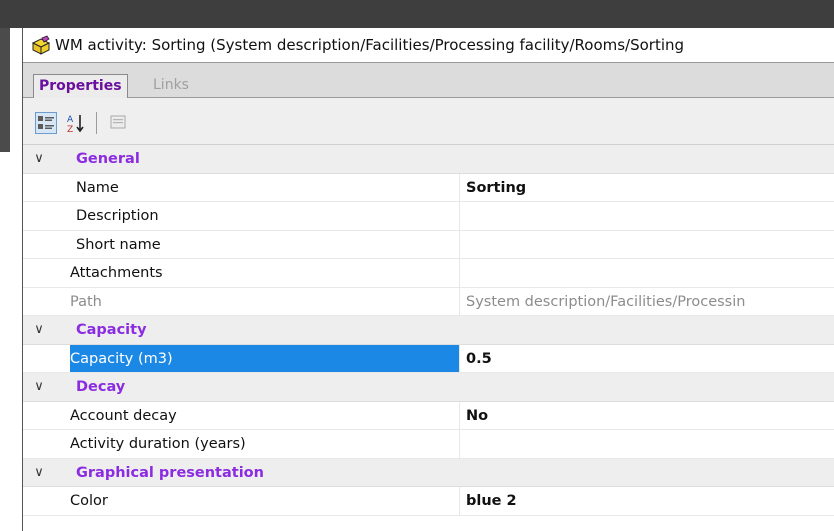  What do you see at coordinates (46, 123) in the screenshot?
I see `categorized-view-icon` at bounding box center [46, 123].